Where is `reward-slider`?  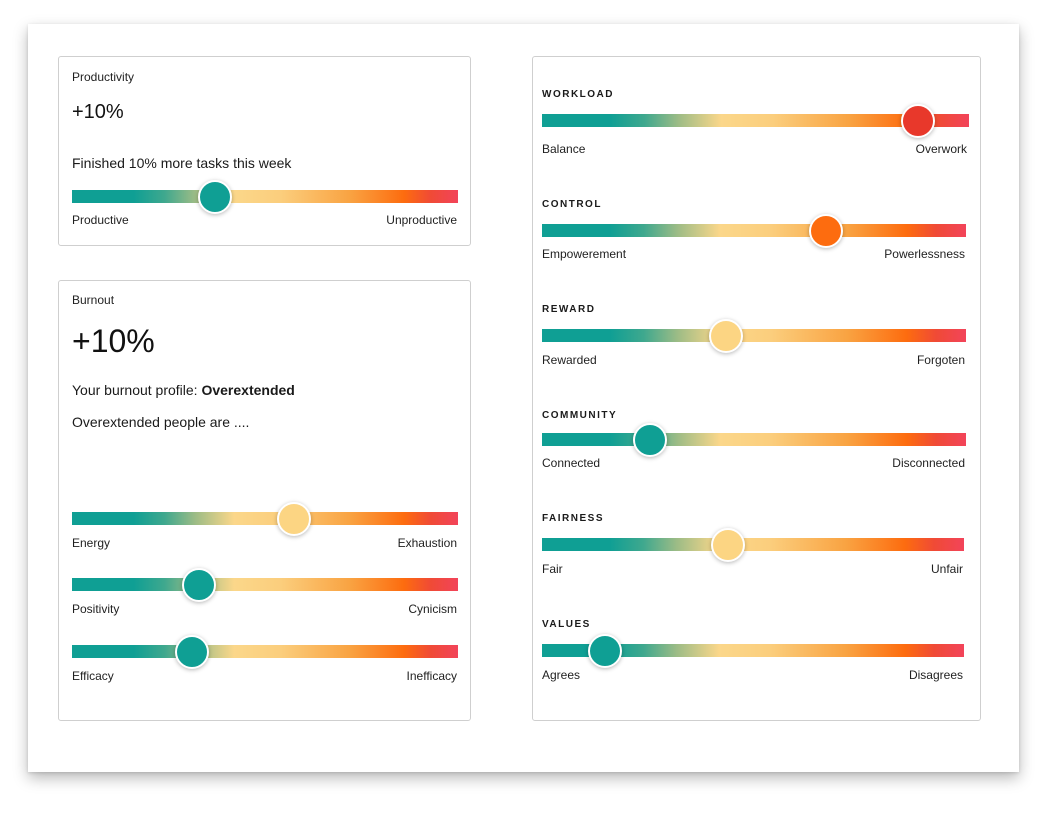
reward-slider is located at coordinates (754, 335).